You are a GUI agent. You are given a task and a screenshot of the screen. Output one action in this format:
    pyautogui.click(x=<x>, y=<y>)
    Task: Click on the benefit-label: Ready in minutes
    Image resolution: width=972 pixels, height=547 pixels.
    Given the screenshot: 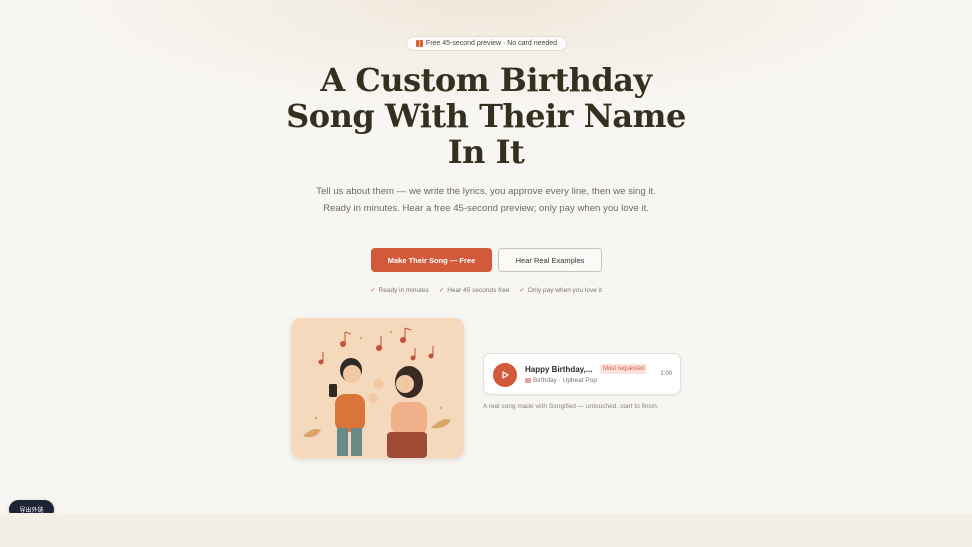 What is the action you would take?
    pyautogui.click(x=403, y=290)
    